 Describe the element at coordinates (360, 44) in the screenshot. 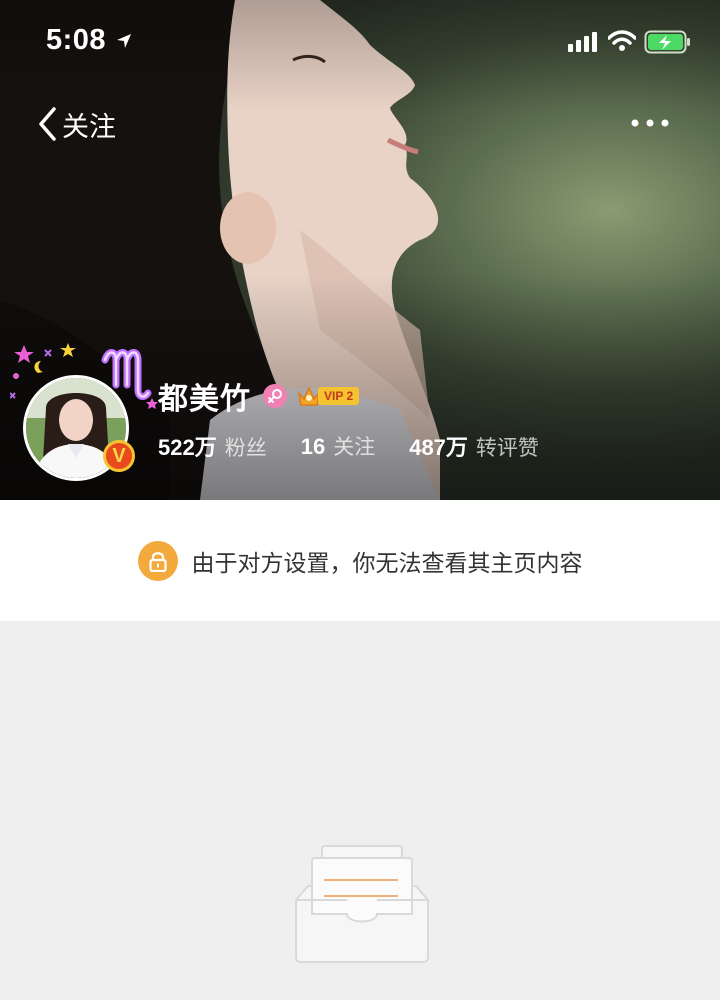

I see `status-bar: 5:08` at that location.